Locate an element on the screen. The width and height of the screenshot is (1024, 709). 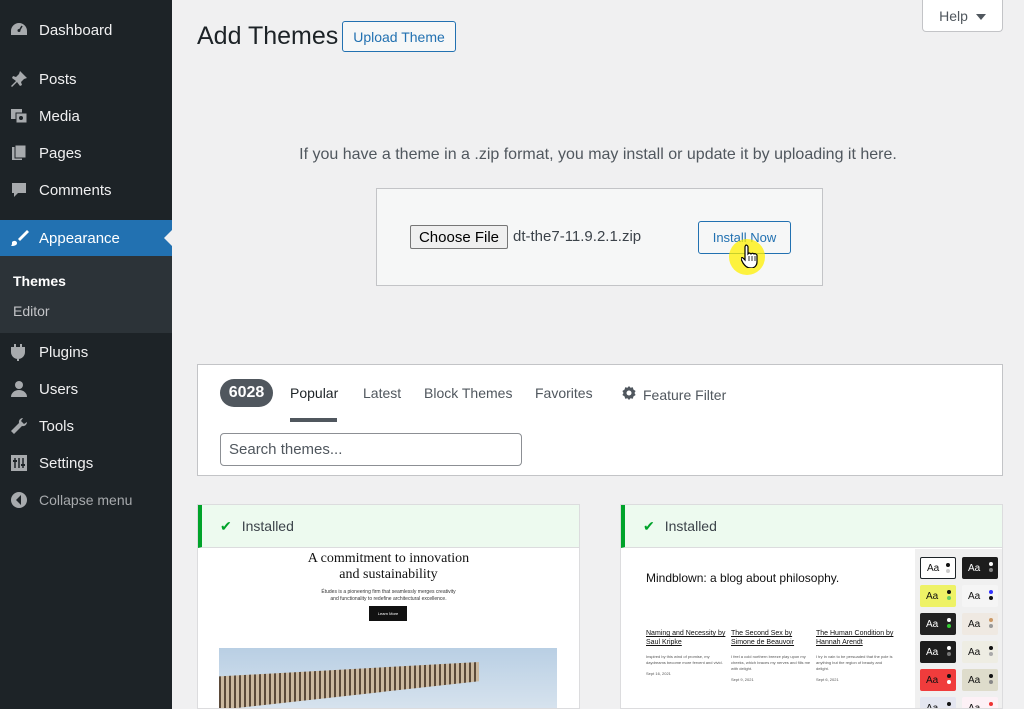
comment-icon is located at coordinates (19, 190).